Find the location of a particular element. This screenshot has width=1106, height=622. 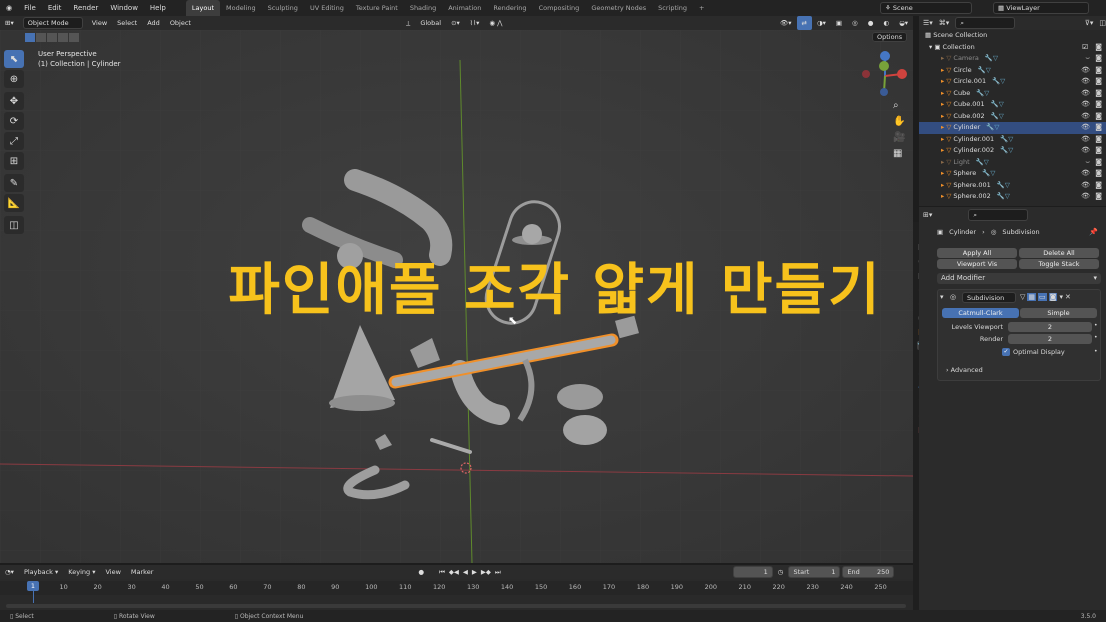

menu-file: File is located at coordinates (30, 8).